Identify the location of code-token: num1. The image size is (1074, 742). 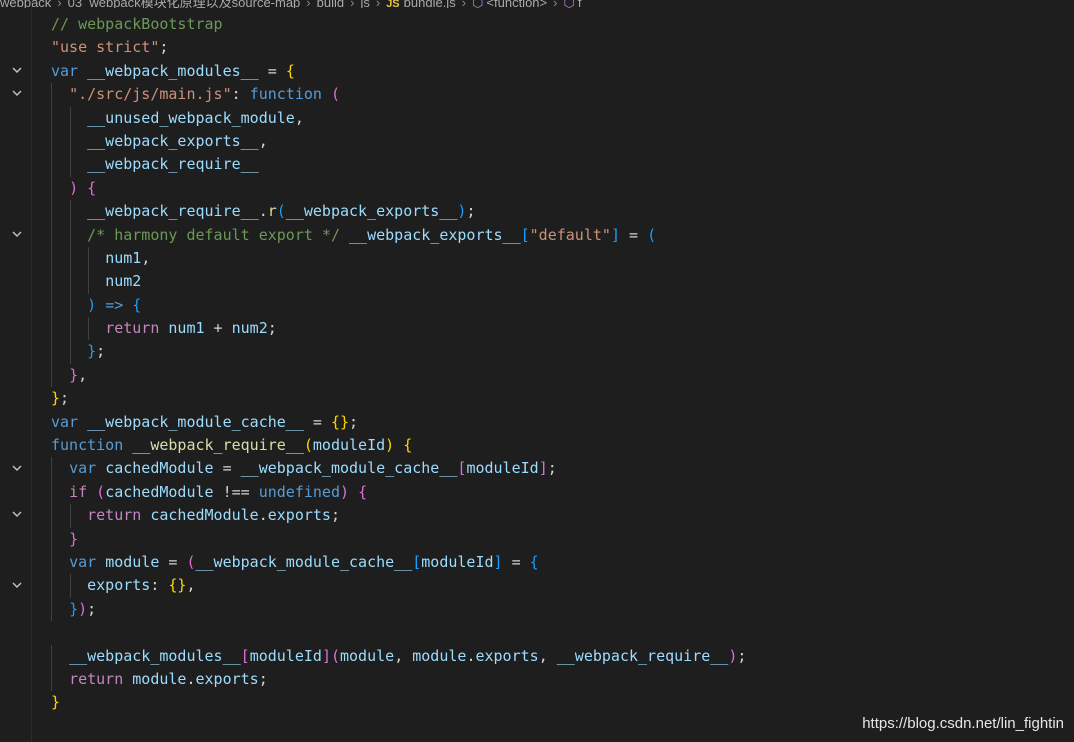
(186, 328).